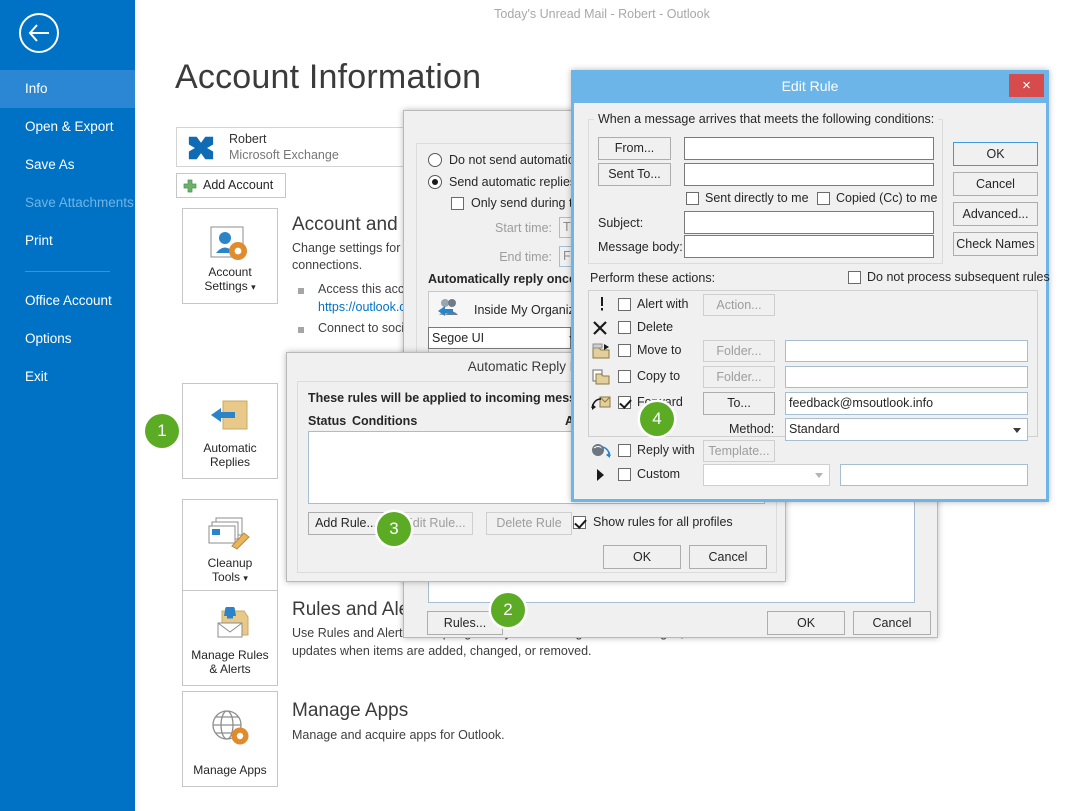 This screenshot has height=811, width=1069. What do you see at coordinates (809, 174) in the screenshot?
I see `sent-to-field` at bounding box center [809, 174].